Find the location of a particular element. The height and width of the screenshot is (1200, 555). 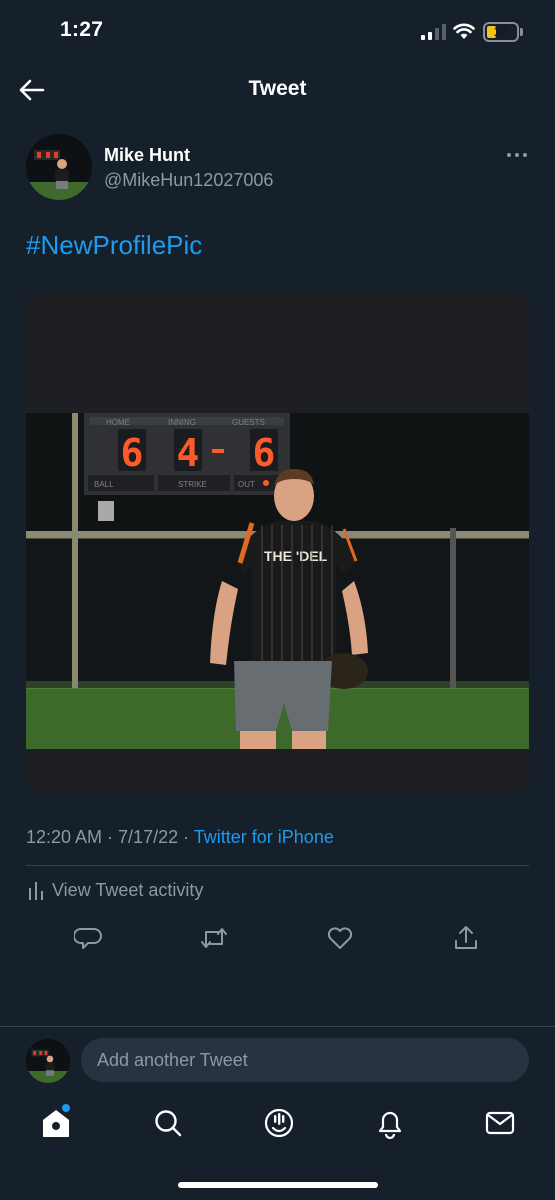

spaces-icon is located at coordinates (279, 1123).